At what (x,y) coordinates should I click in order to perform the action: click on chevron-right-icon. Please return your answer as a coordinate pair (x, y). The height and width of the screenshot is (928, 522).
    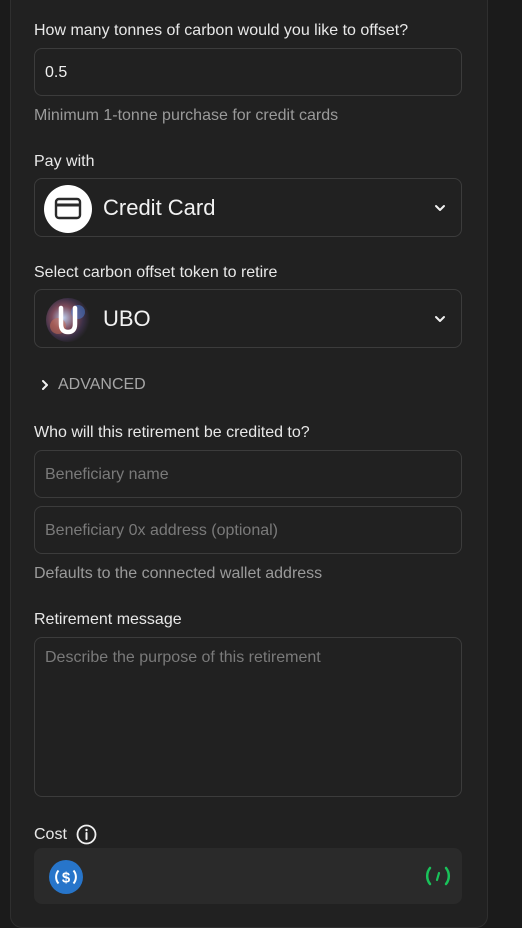
    Looking at the image, I should click on (45, 385).